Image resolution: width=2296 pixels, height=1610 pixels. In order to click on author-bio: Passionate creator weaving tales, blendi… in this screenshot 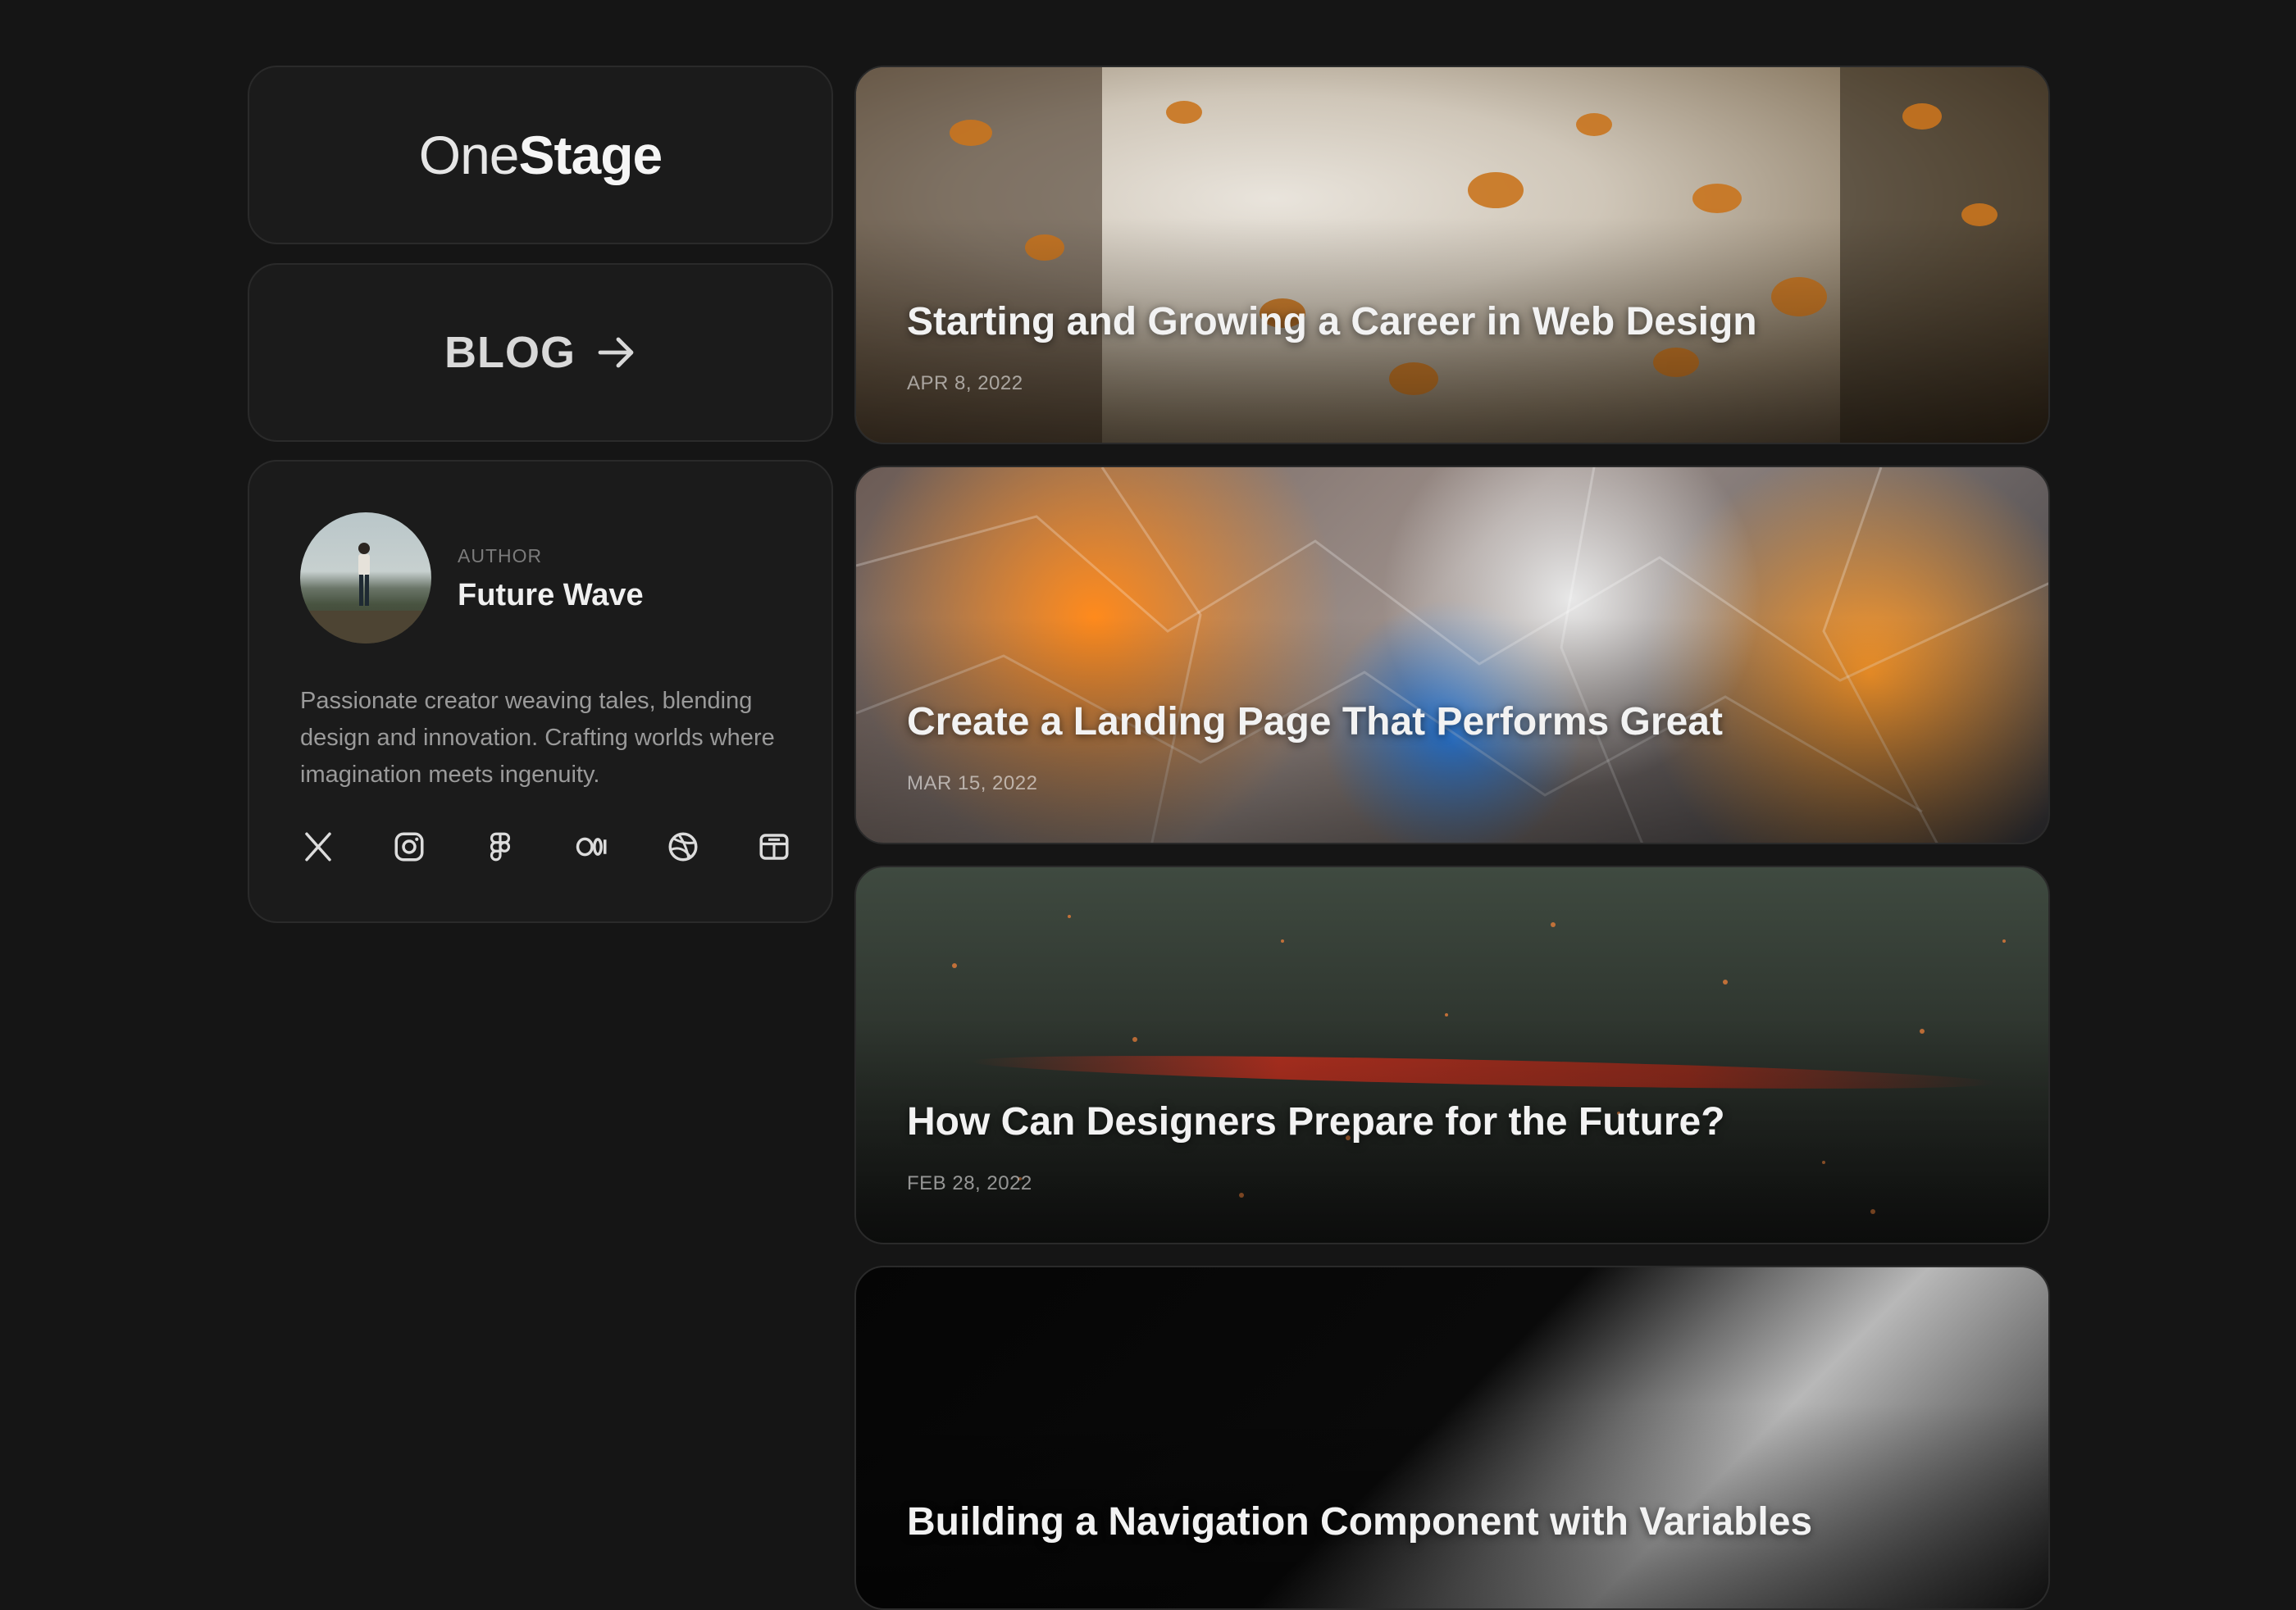, I will do `click(537, 738)`.